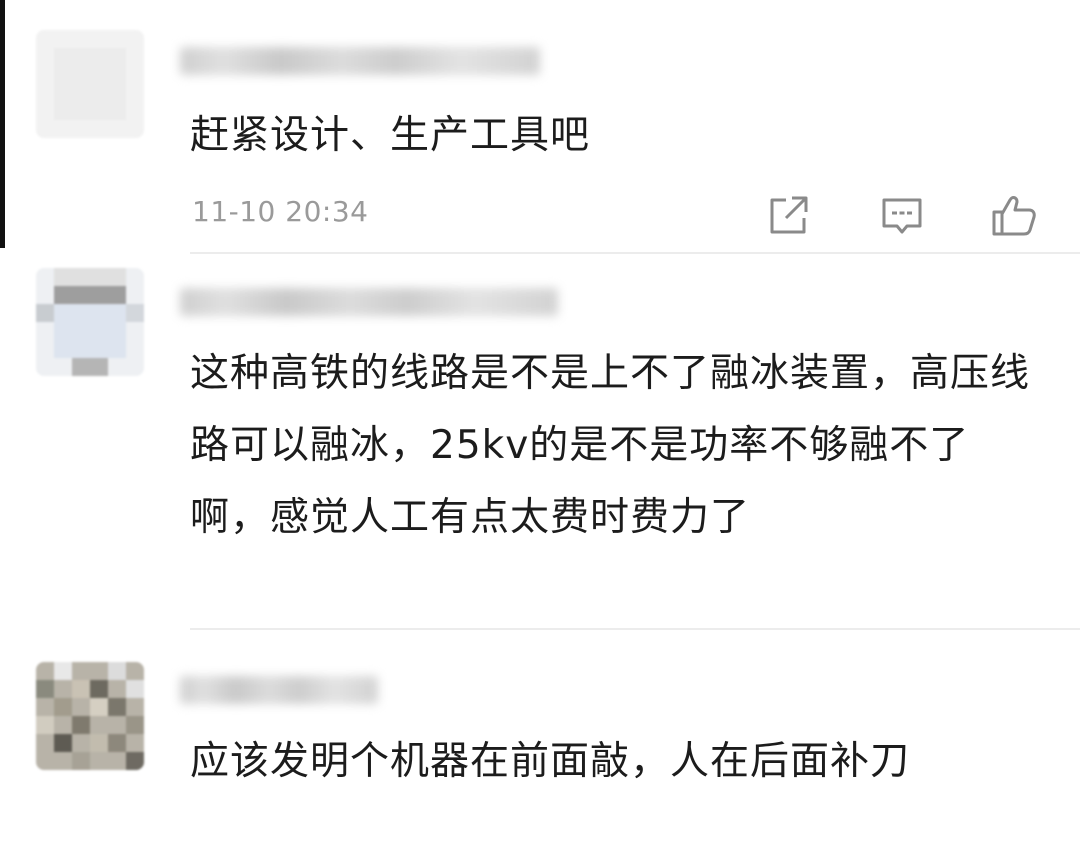 The width and height of the screenshot is (1080, 868). I want to click on share-button, so click(788, 216).